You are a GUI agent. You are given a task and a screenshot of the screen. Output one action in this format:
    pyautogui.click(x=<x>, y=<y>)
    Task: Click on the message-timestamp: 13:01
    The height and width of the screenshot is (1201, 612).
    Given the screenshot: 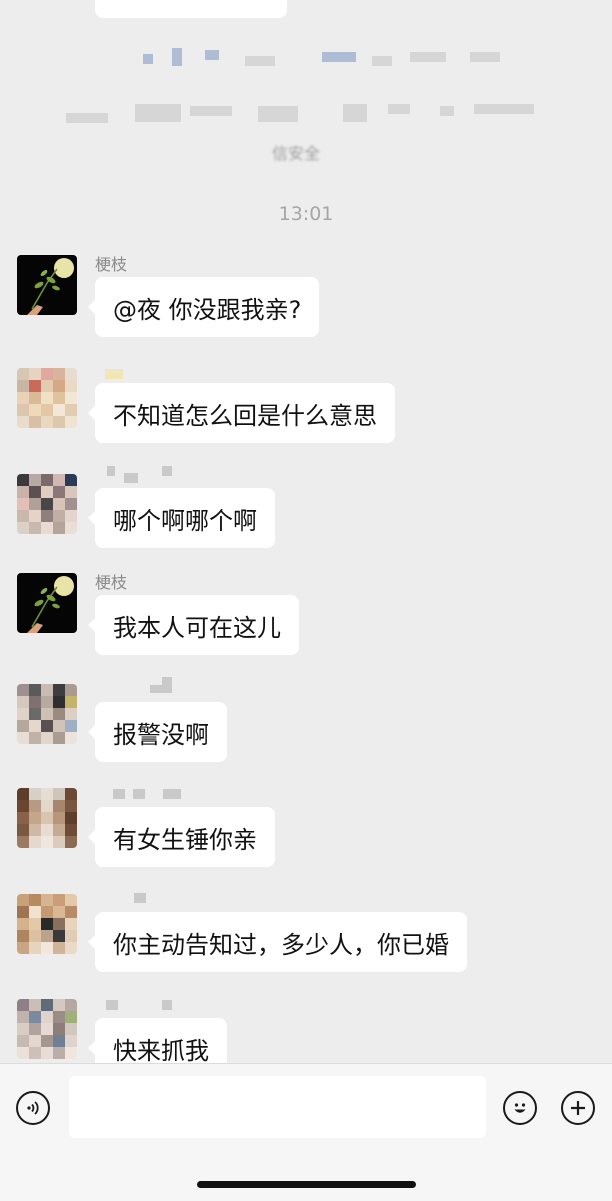 What is the action you would take?
    pyautogui.click(x=306, y=214)
    